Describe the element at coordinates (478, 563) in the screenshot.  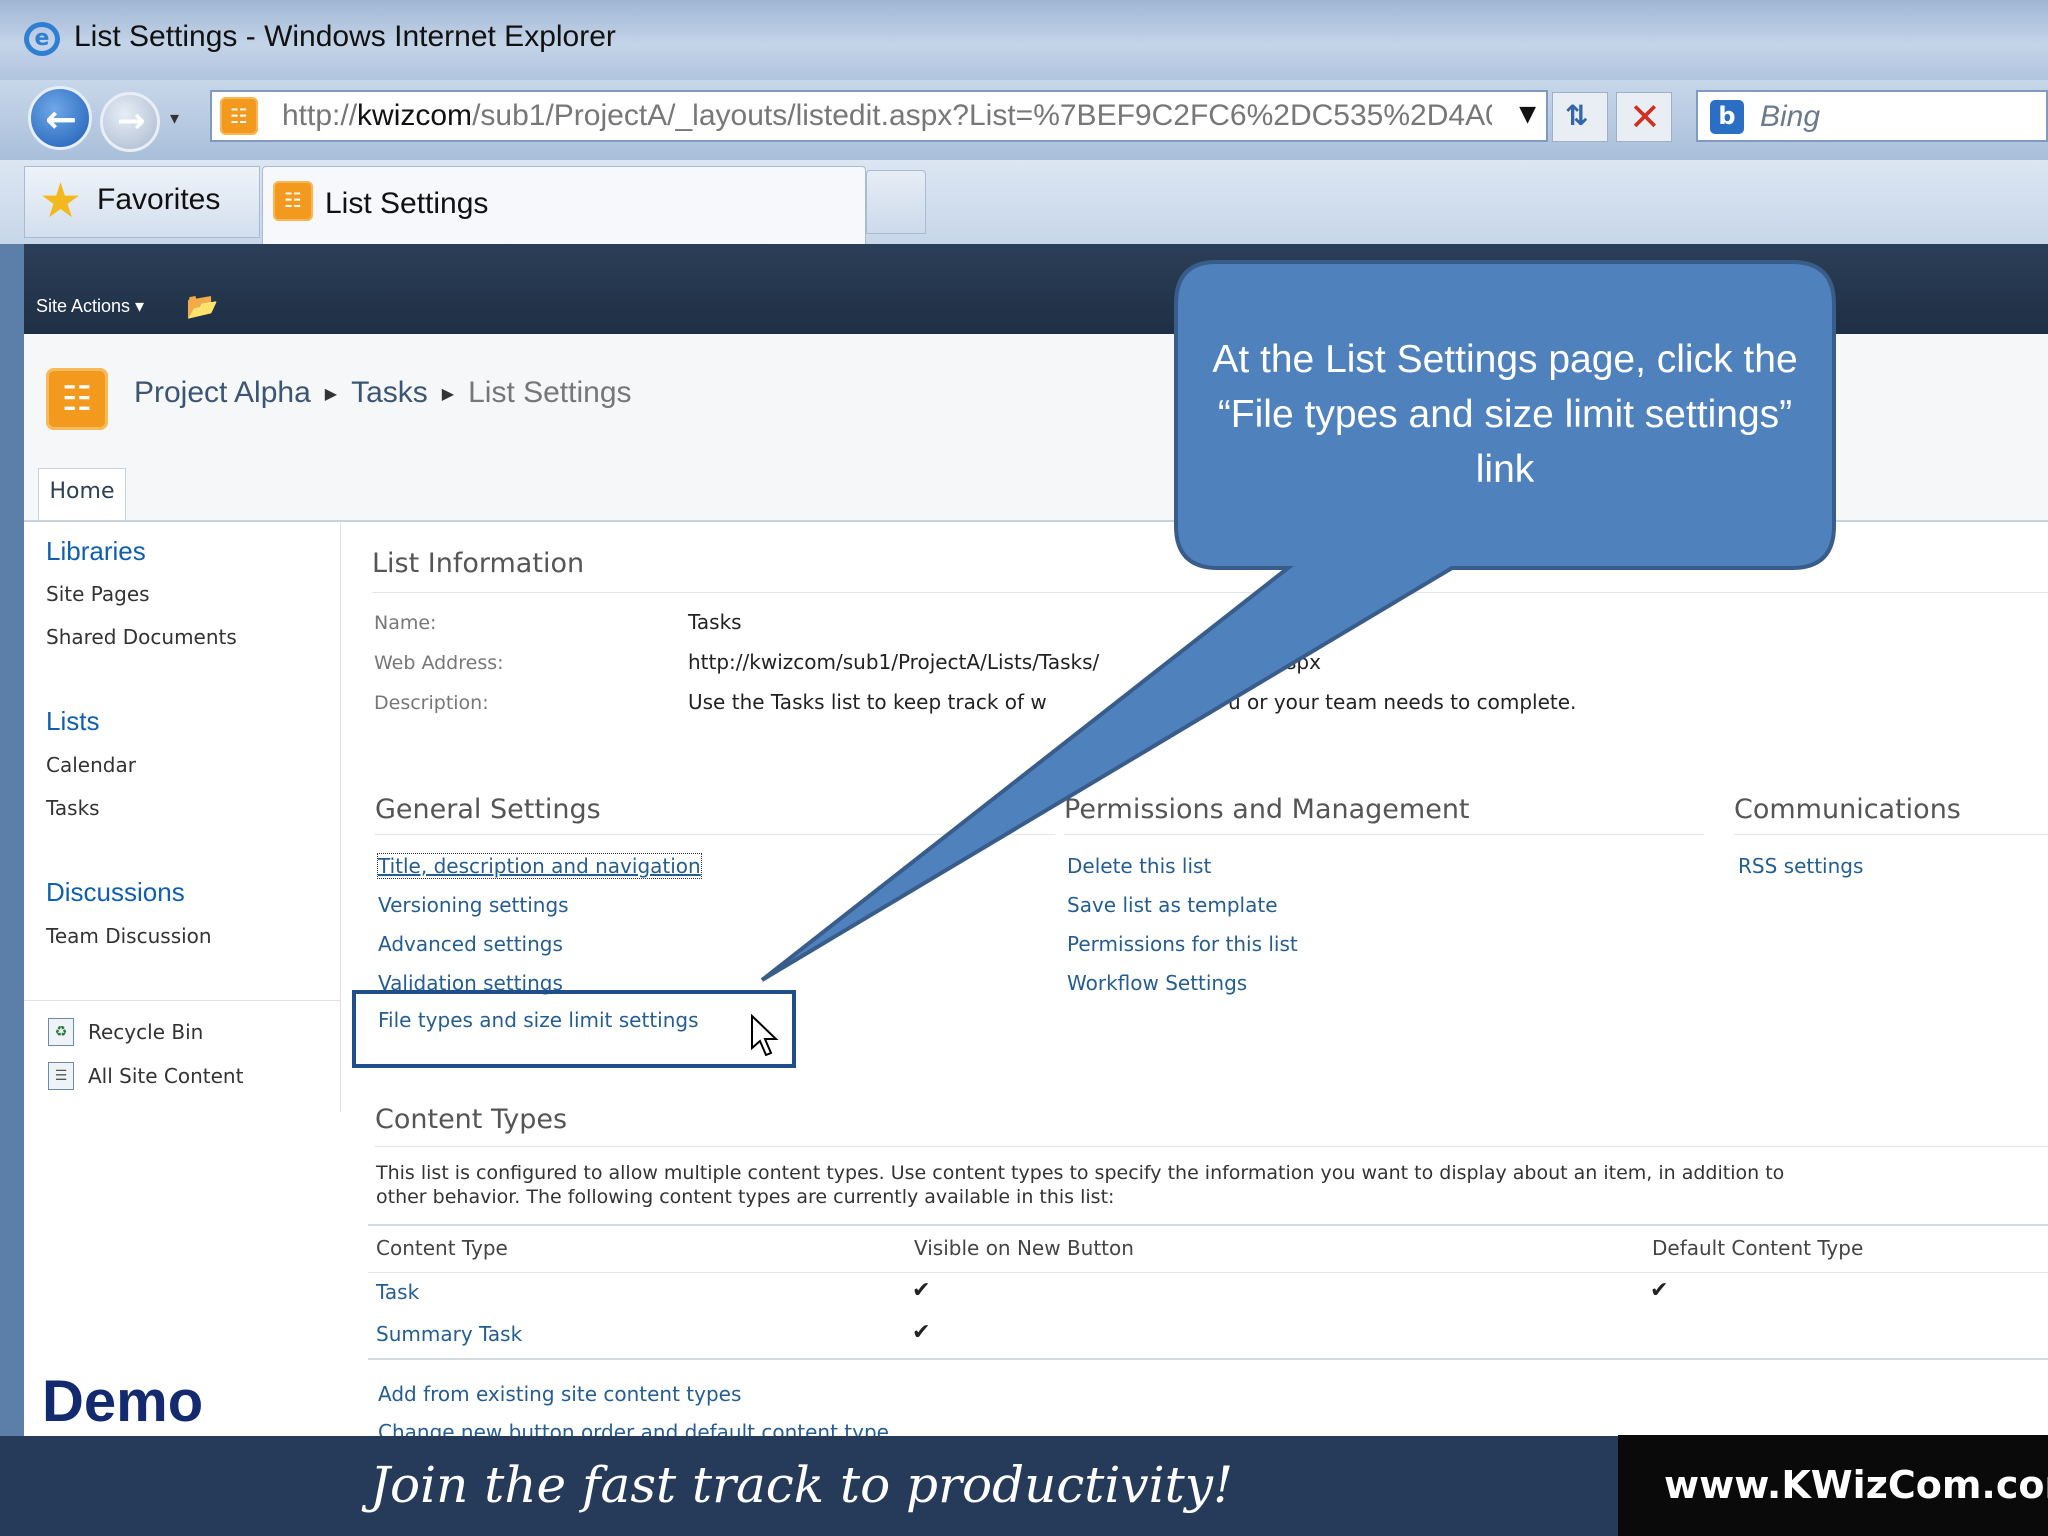
I see `list-information-heading: List Information` at that location.